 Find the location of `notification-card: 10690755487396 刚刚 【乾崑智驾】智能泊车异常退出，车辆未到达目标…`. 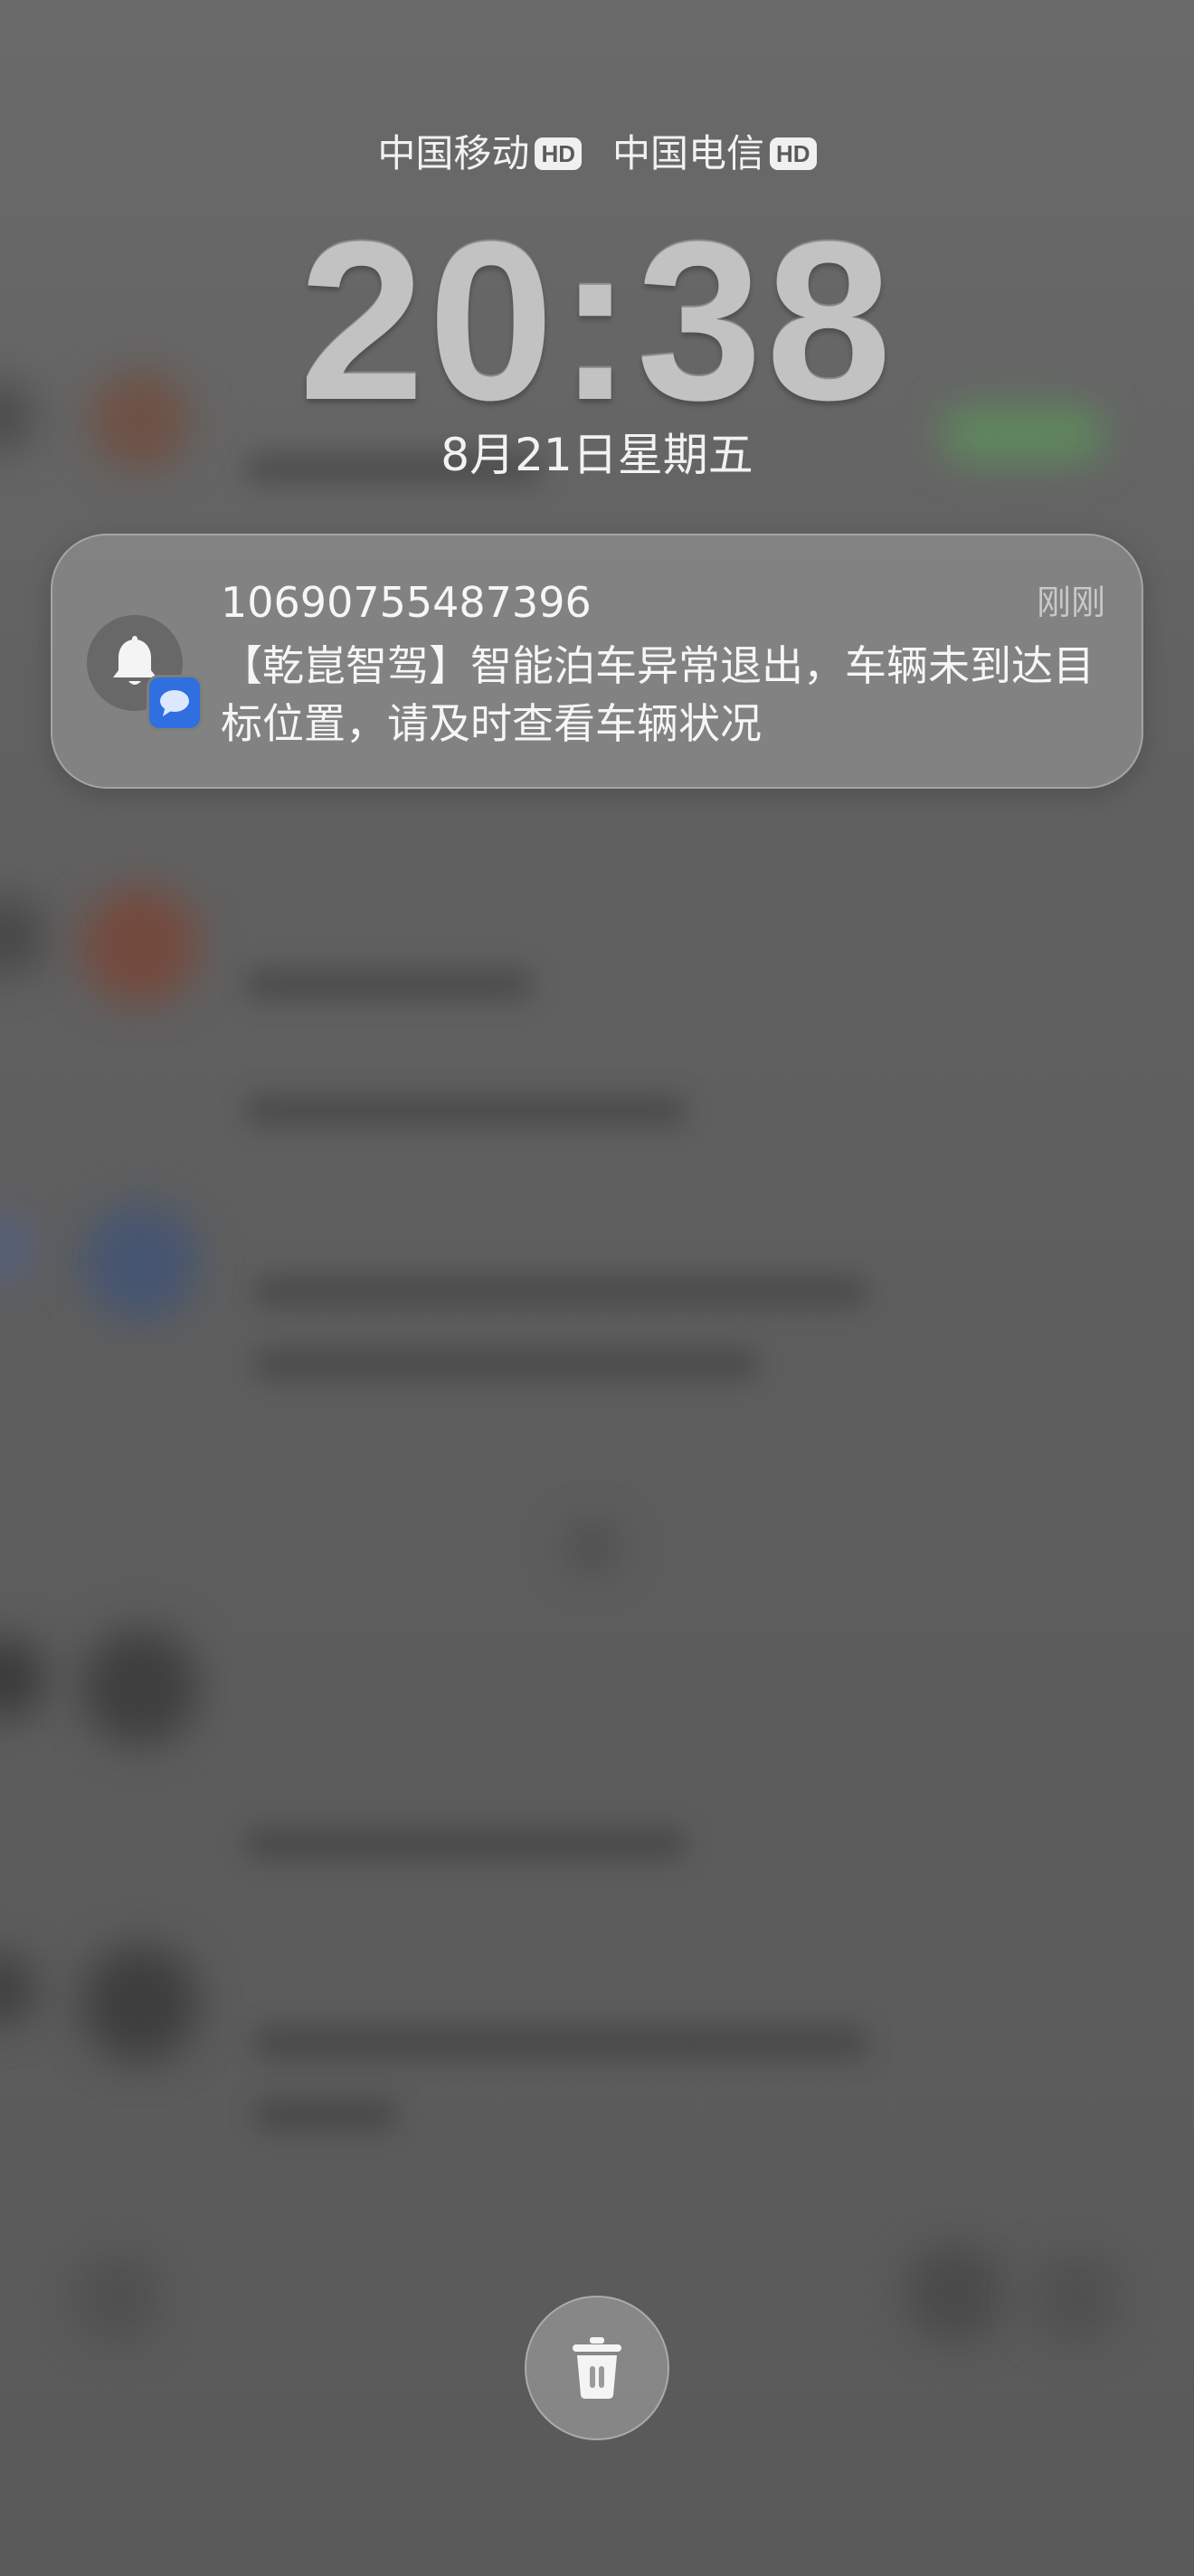

notification-card: 10690755487396 刚刚 【乾崑智驾】智能泊车异常退出，车辆未到达目标… is located at coordinates (597, 662).